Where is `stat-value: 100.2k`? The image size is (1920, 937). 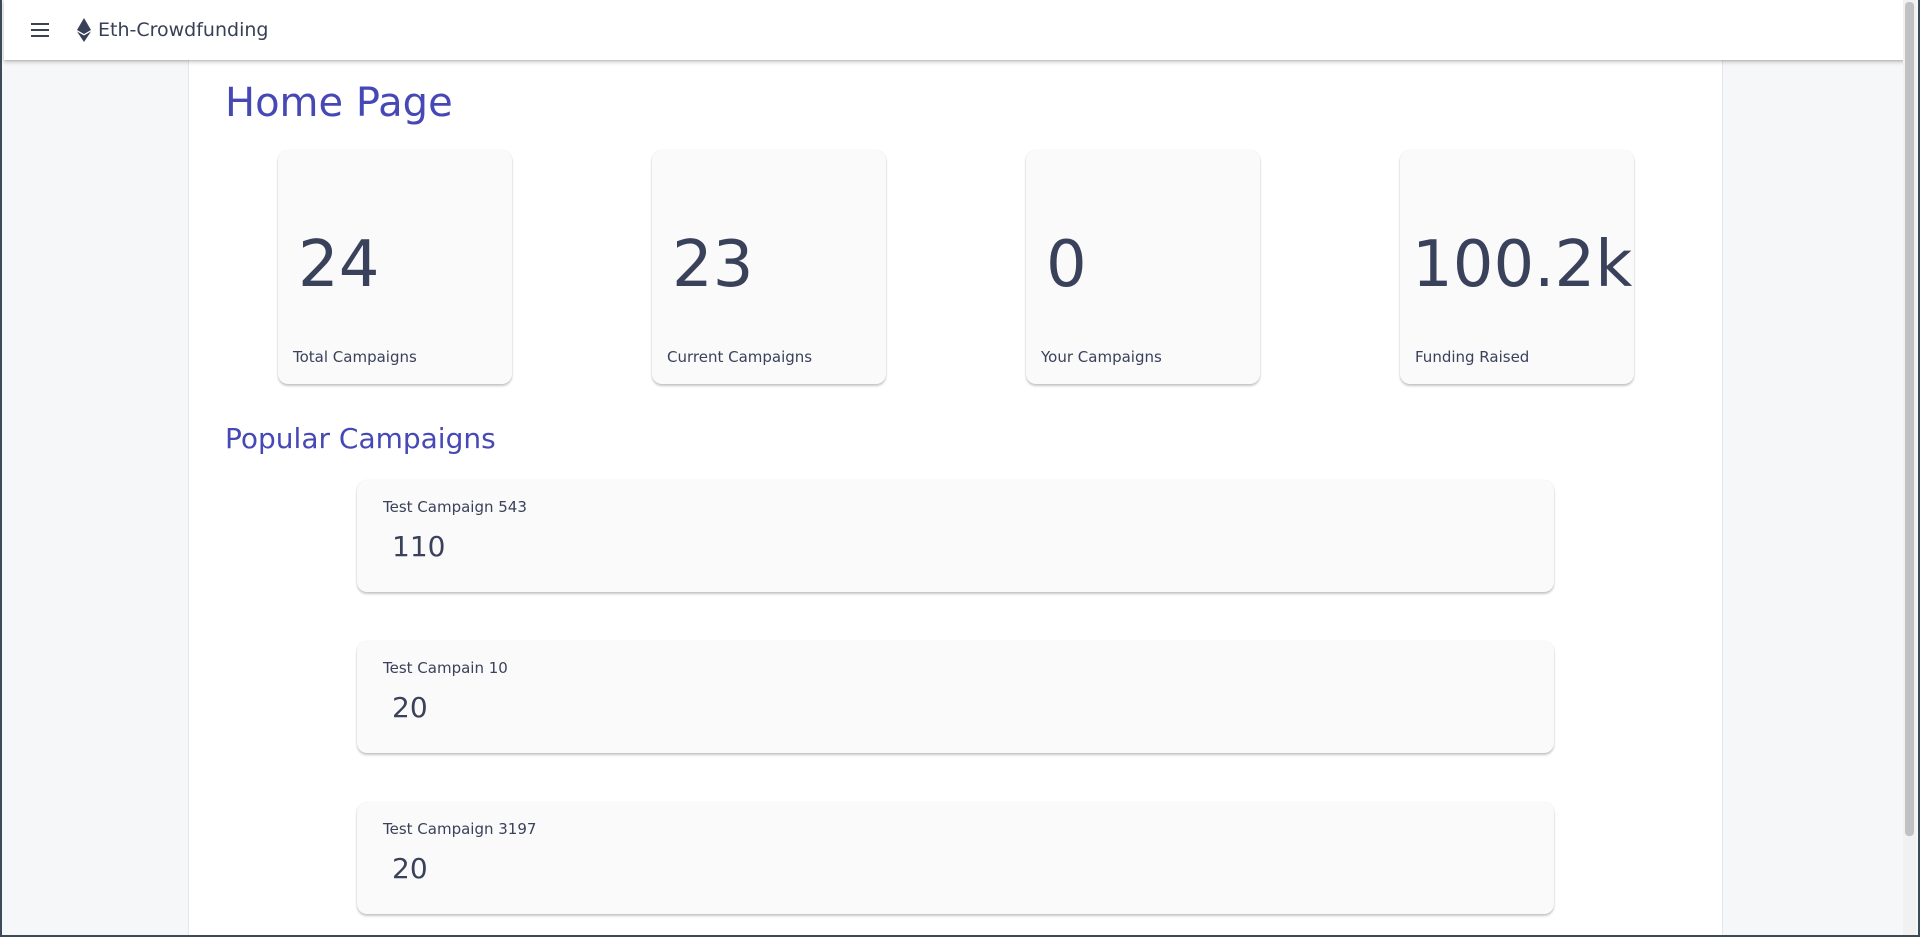 stat-value: 100.2k is located at coordinates (1522, 265).